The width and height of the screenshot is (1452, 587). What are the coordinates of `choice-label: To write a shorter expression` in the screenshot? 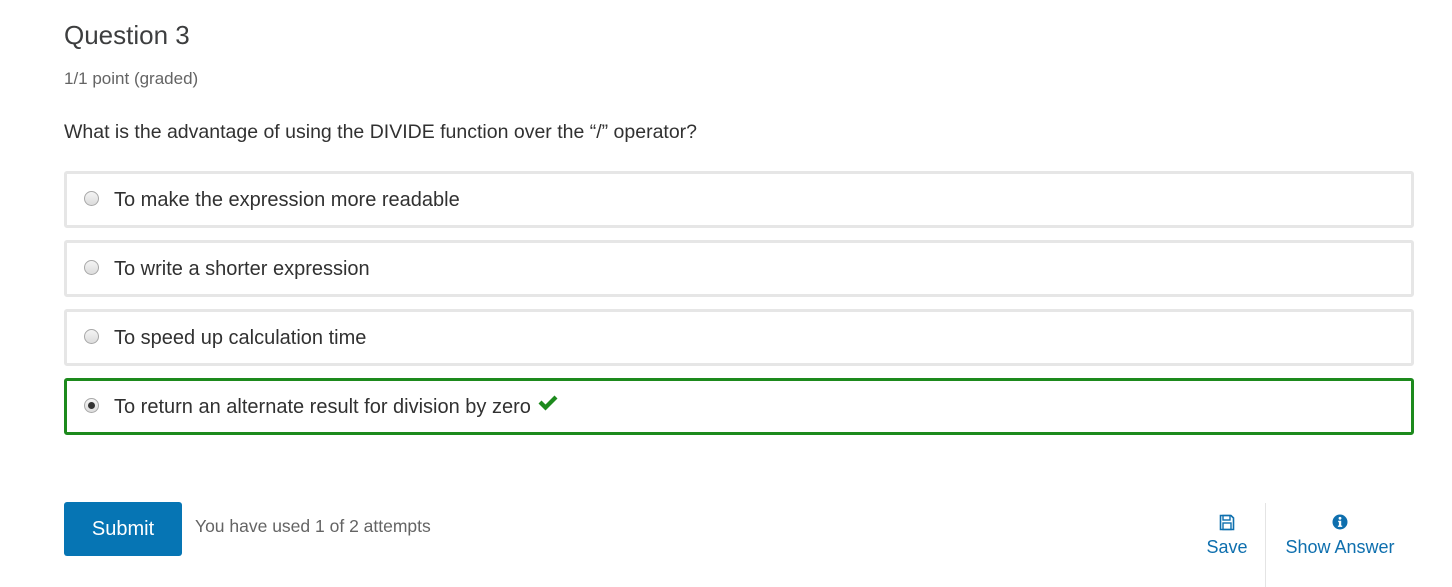 It's located at (242, 269).